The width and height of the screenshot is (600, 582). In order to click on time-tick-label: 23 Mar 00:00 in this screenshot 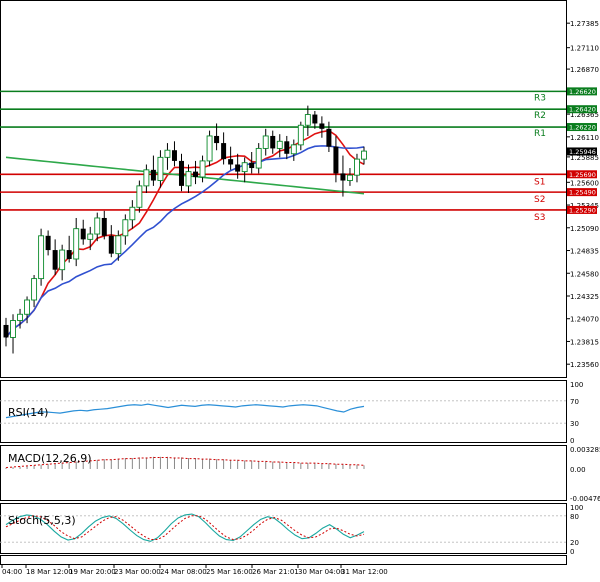, I will do `click(137, 572)`.